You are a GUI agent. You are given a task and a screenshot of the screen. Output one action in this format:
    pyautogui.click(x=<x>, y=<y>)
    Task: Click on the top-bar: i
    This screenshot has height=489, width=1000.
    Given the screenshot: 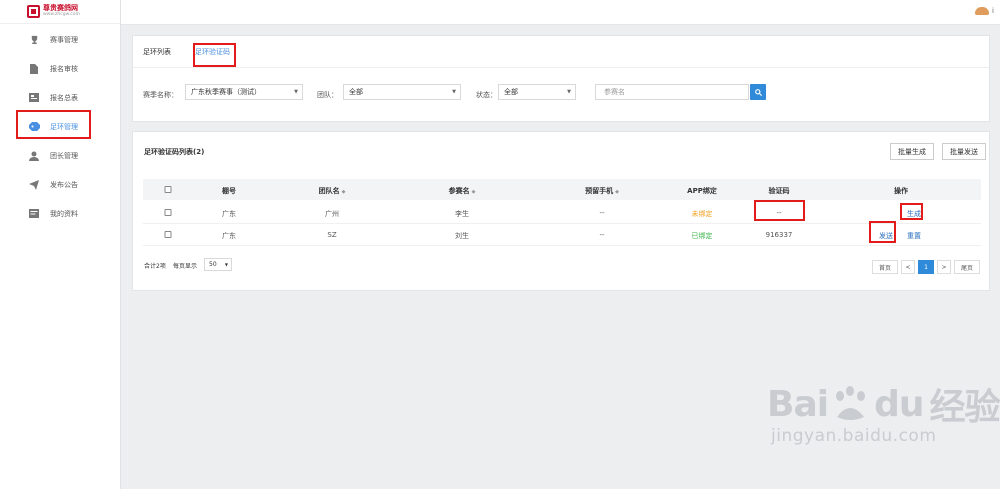 What is the action you would take?
    pyautogui.click(x=560, y=12)
    